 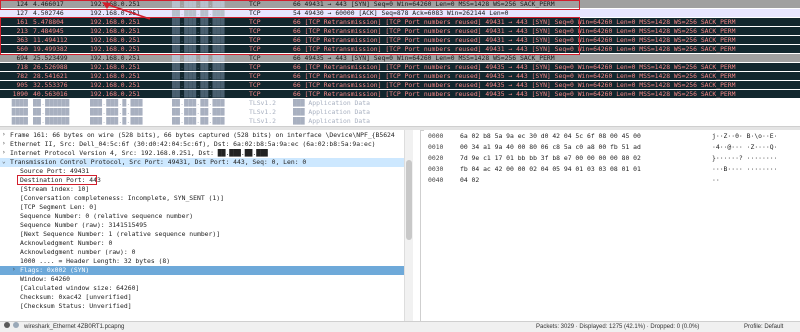 I want to click on detail-line-text: [TCP Segment Len: 0], so click(x=58, y=207).